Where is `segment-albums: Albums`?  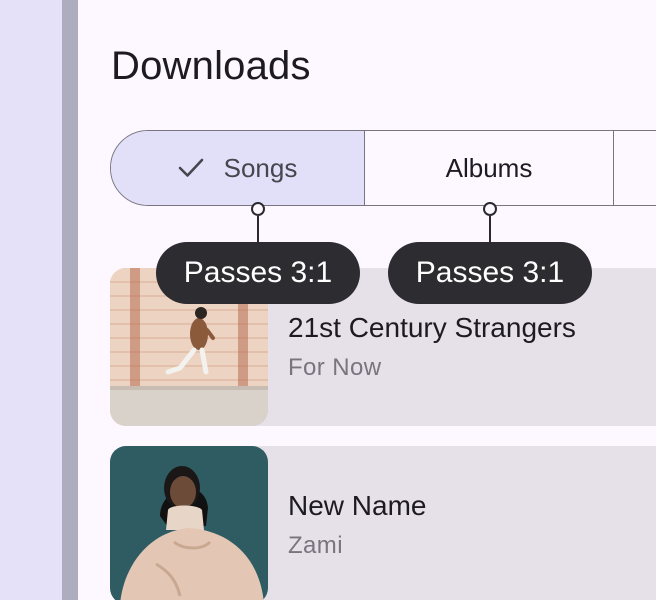
segment-albums: Albums is located at coordinates (489, 168).